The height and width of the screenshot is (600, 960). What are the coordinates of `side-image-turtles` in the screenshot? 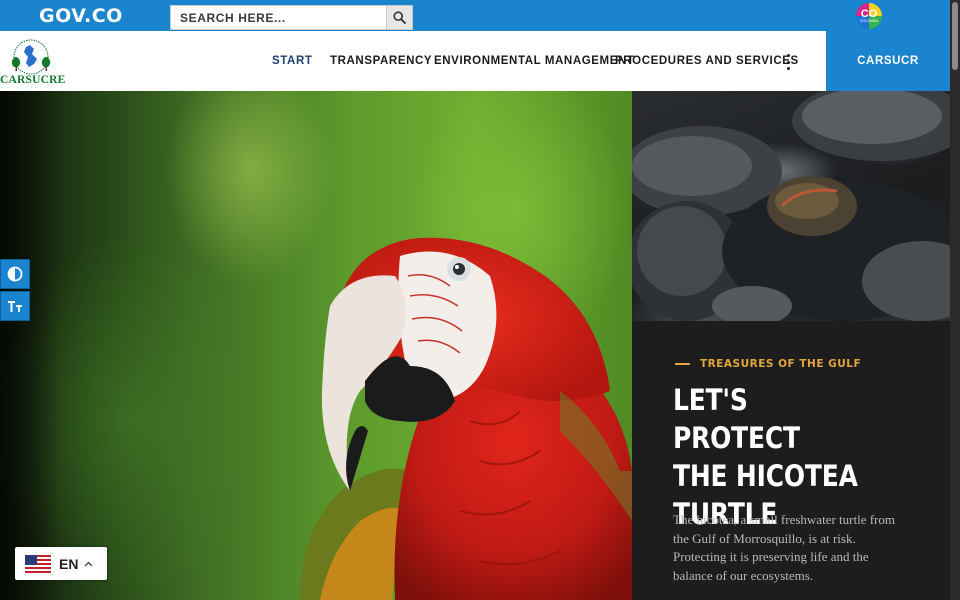 It's located at (791, 206).